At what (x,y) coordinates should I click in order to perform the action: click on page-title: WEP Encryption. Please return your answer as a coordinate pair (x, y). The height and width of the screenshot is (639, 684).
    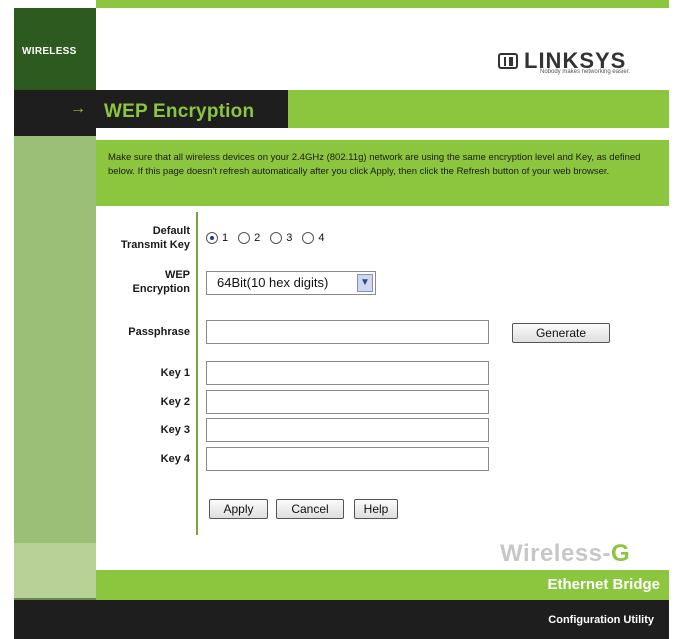
    Looking at the image, I should click on (179, 111).